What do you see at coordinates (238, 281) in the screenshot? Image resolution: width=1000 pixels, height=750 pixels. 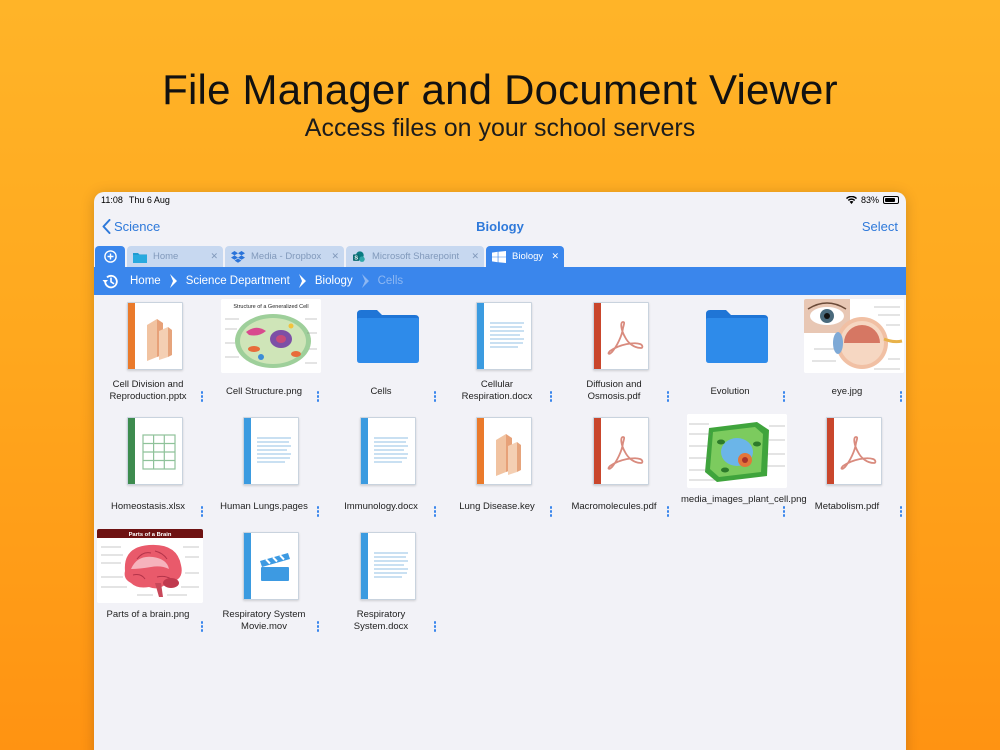 I see `breadcrumb-item-science-department: Science Department` at bounding box center [238, 281].